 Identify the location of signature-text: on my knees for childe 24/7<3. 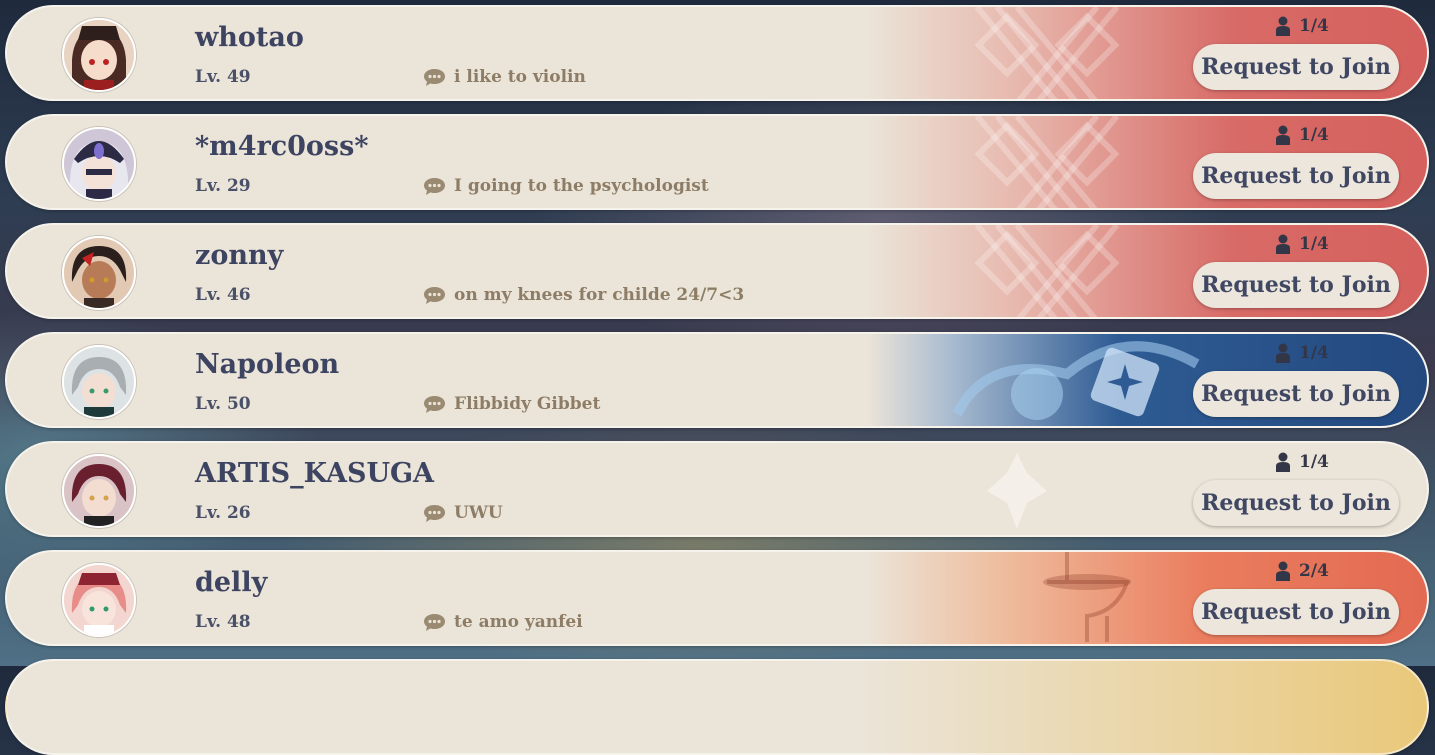
(599, 295).